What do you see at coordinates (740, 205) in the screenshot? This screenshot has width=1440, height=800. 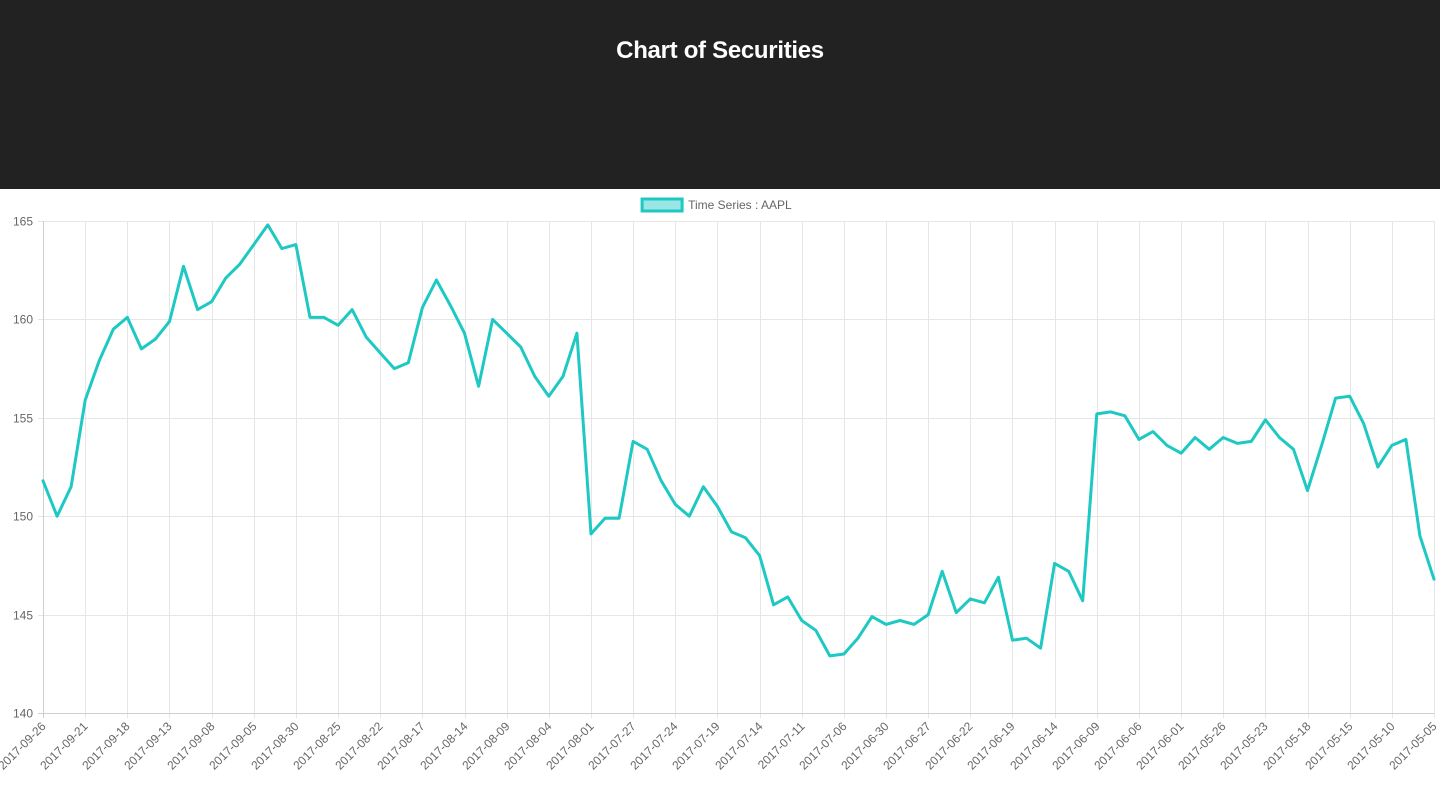 I see `legend-label: Time Series : AAPL` at bounding box center [740, 205].